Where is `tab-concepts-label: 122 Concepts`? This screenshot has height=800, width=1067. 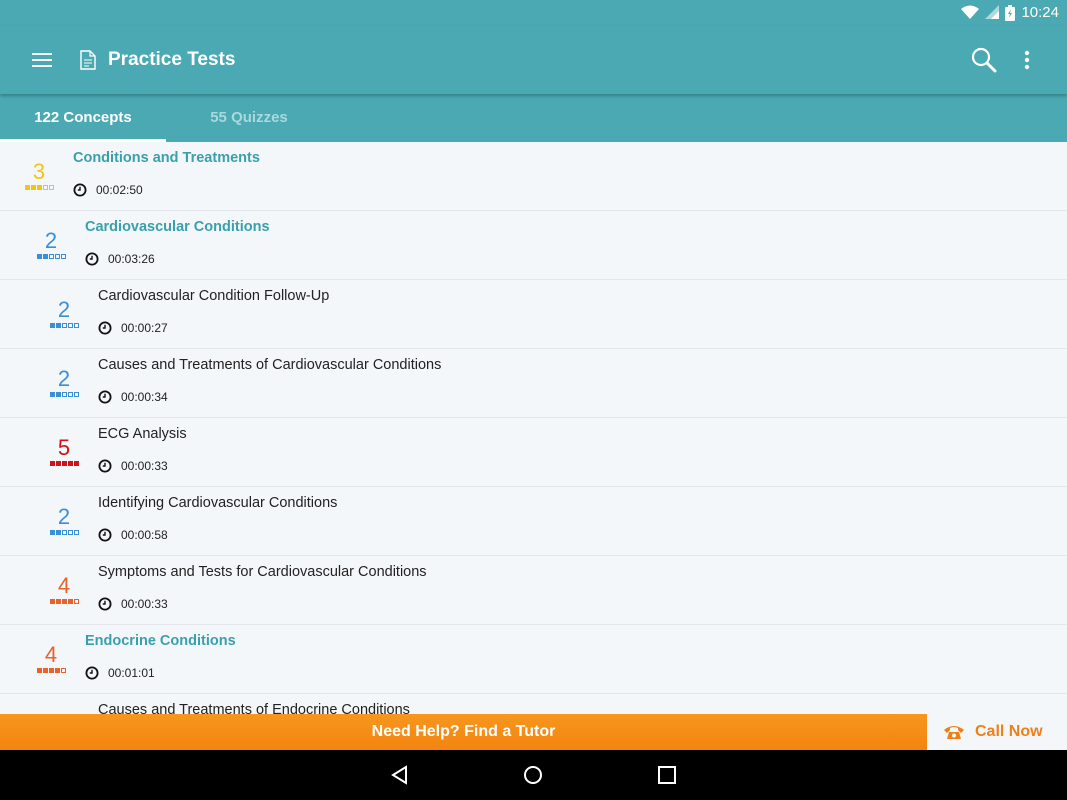 tab-concepts-label: 122 Concepts is located at coordinates (83, 117).